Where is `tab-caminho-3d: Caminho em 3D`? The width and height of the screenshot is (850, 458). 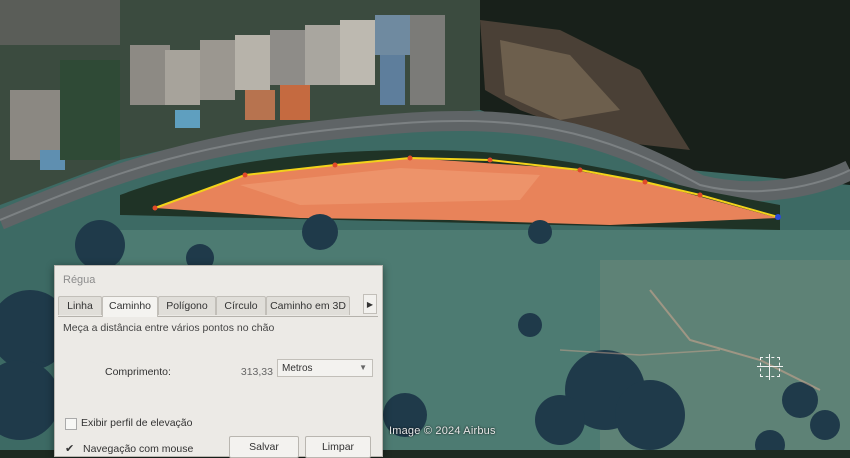 tab-caminho-3d: Caminho em 3D is located at coordinates (308, 305).